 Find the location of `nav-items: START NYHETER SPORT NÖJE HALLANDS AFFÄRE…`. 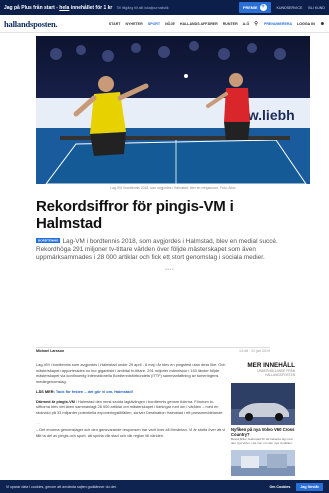

nav-items: START NYHETER SPORT NÖJE HALLANDS AFFÄRE… is located at coordinates (183, 24).